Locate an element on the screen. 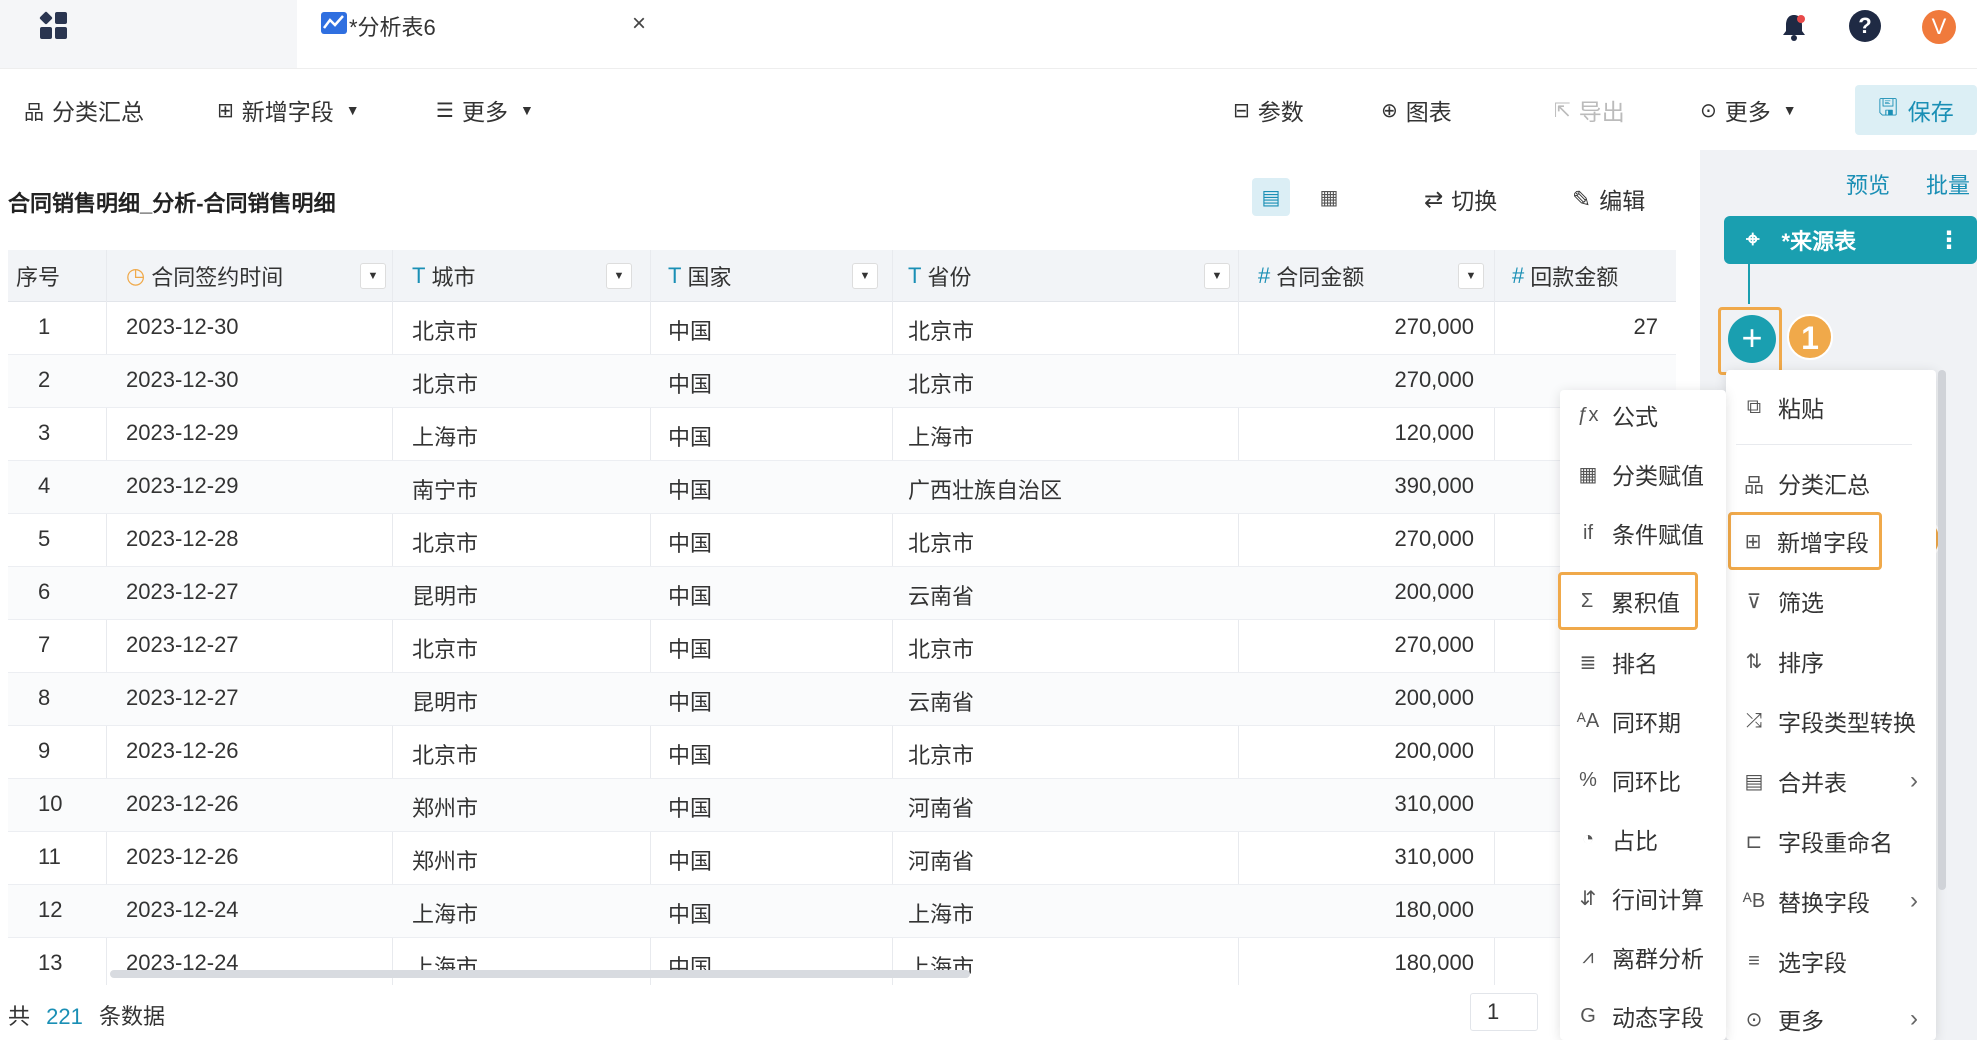 Image resolution: width=1977 pixels, height=1040 pixels. filter-icon: ⊽ is located at coordinates (1754, 601).